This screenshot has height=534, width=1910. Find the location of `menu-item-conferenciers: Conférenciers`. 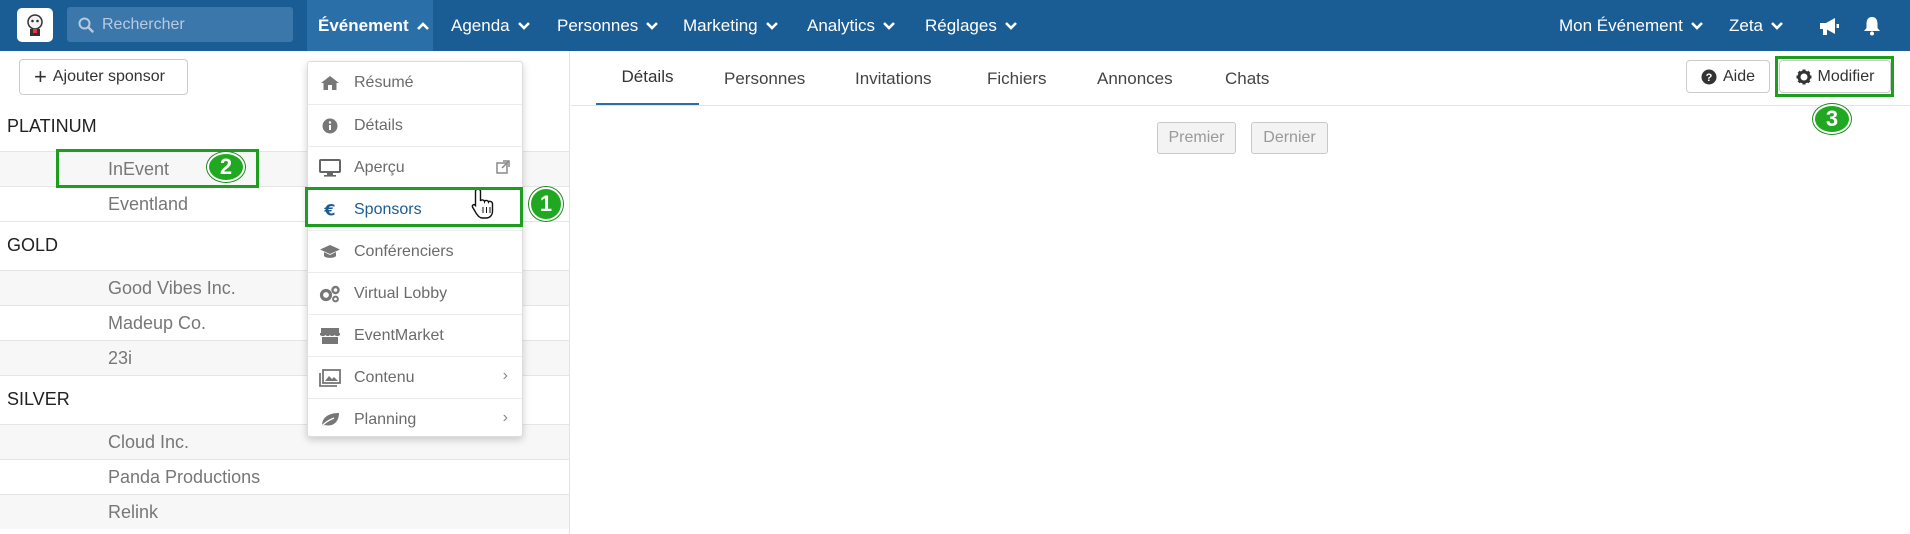

menu-item-conferenciers: Conférenciers is located at coordinates (415, 251).